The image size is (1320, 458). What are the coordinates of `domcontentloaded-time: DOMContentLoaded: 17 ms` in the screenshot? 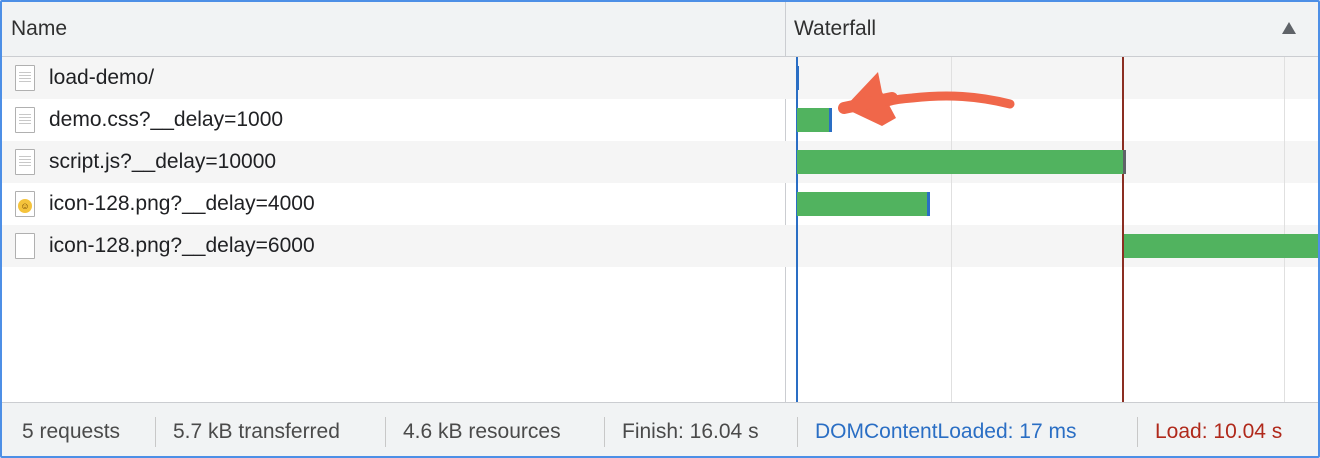 It's located at (946, 431).